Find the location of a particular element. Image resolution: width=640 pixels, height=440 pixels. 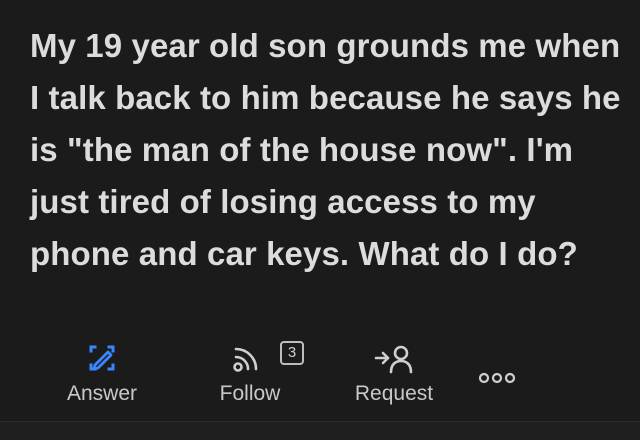

follow-button: 3 Follow is located at coordinates (254, 372).